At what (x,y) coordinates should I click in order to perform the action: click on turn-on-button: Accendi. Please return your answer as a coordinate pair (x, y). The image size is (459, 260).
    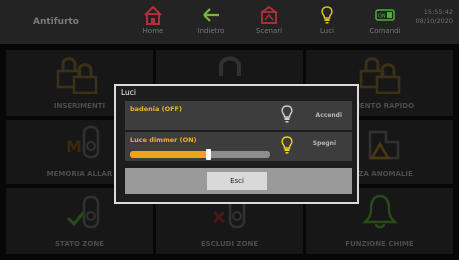
    Looking at the image, I should click on (329, 115).